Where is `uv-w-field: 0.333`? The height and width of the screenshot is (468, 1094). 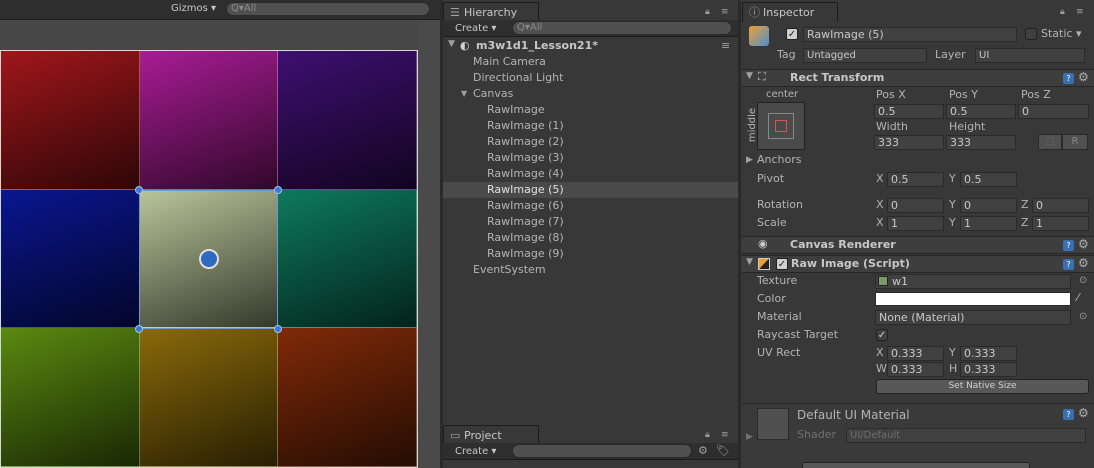 uv-w-field: 0.333 is located at coordinates (915, 369).